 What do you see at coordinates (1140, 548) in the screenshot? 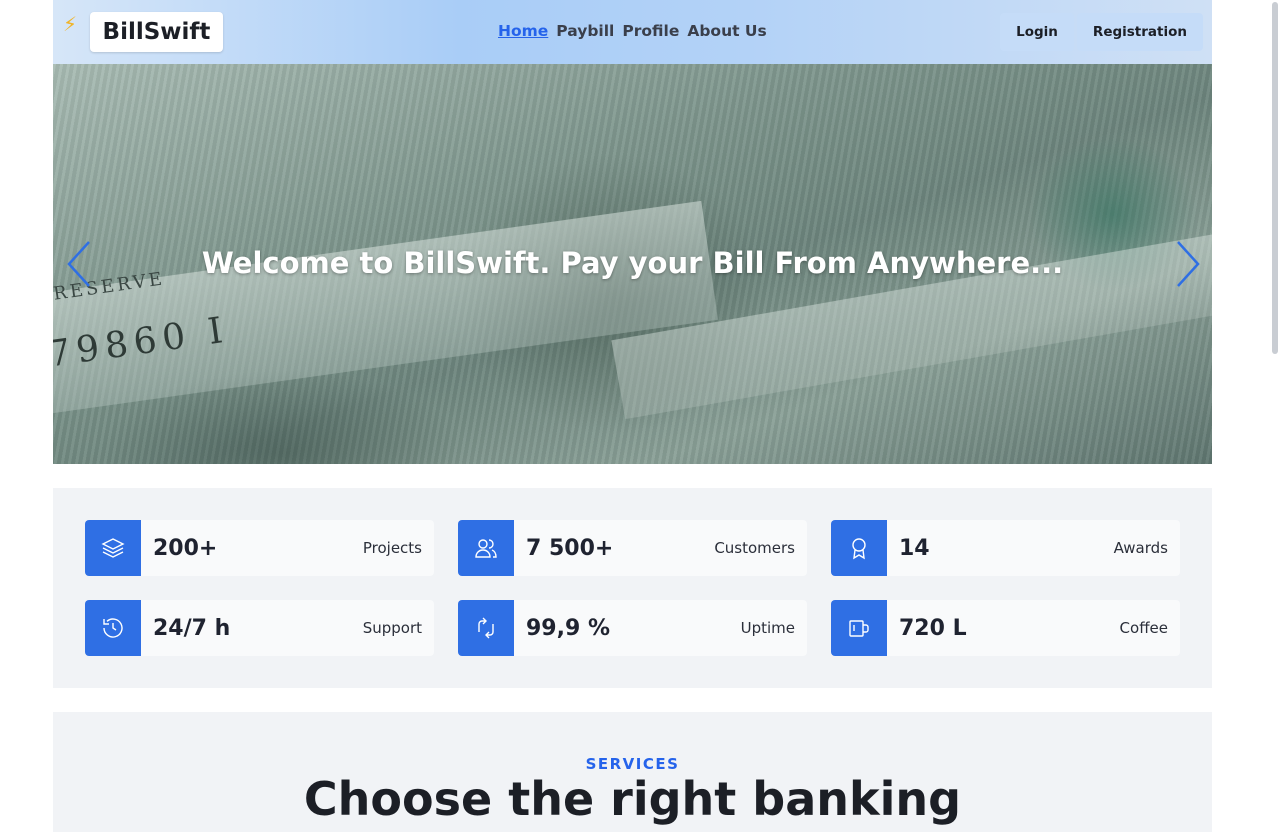
I see `stat-label: Awards` at bounding box center [1140, 548].